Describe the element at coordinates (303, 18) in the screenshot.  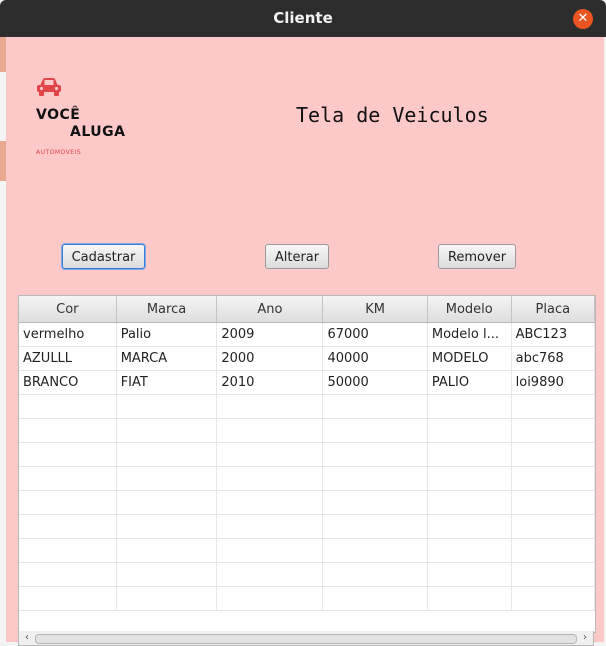
I see `title-bar: Cliente ✕` at that location.